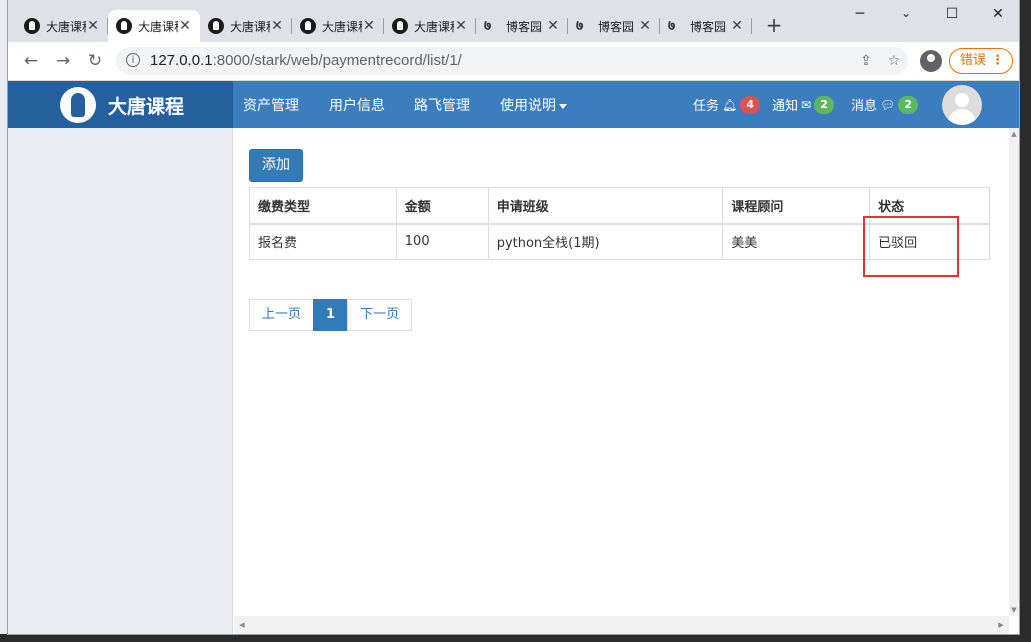  I want to click on nav-messages: 消息 💬︎ 2, so click(885, 104).